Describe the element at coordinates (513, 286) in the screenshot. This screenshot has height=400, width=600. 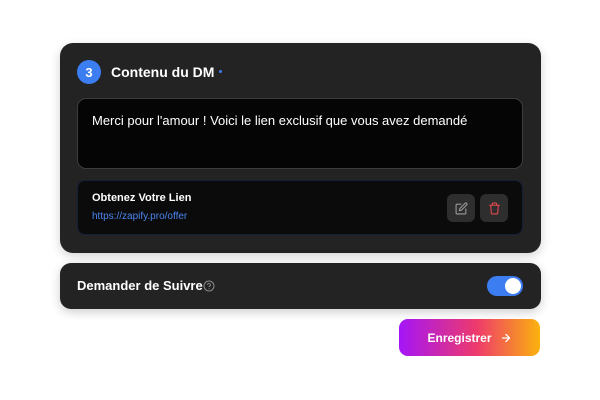
I see `toggle-knob` at that location.